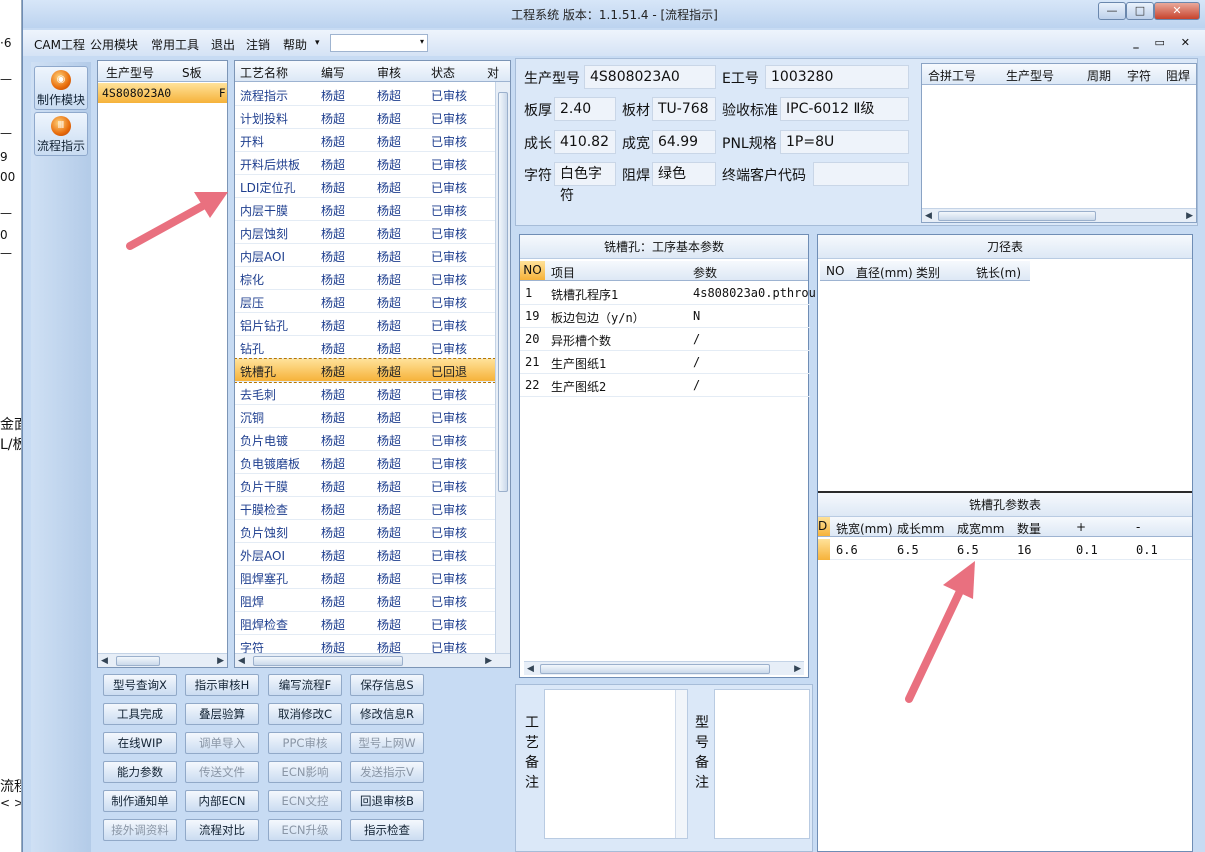  I want to click on menu-help: 帮助, so click(295, 44).